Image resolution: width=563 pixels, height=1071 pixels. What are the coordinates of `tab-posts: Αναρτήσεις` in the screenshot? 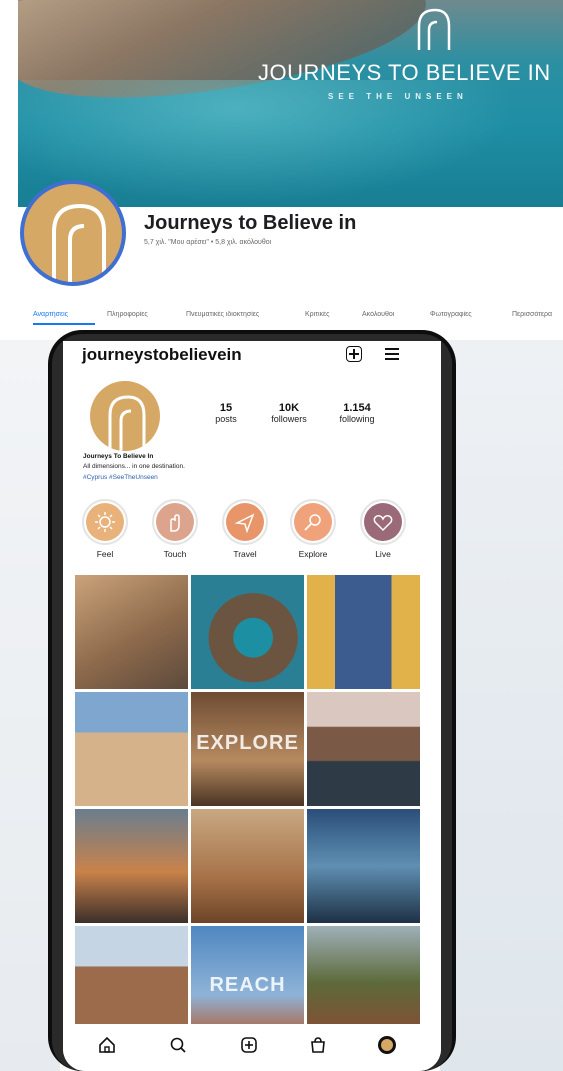 It's located at (50, 314).